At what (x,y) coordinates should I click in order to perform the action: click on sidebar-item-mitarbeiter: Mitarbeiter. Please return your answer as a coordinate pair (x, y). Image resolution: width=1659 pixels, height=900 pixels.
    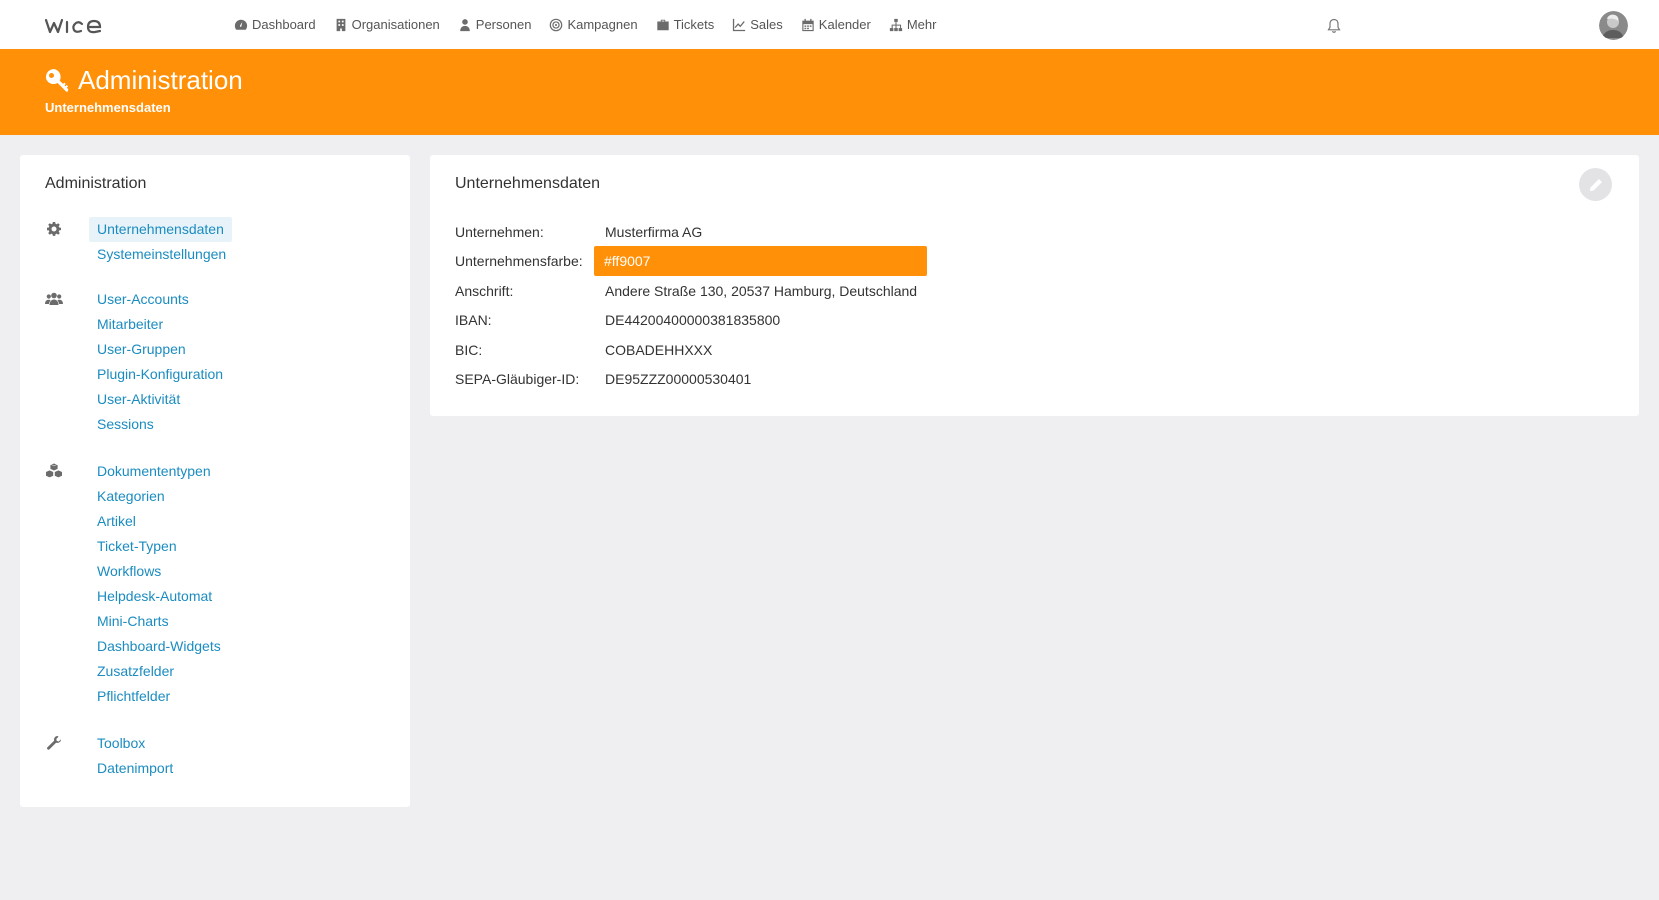
    Looking at the image, I should click on (247, 324).